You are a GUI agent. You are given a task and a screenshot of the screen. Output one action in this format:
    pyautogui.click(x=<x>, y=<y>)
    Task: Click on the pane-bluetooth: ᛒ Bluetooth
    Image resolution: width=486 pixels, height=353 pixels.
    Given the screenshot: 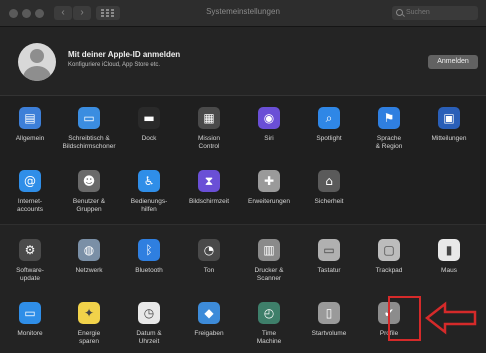 What is the action you would take?
    pyautogui.click(x=149, y=263)
    